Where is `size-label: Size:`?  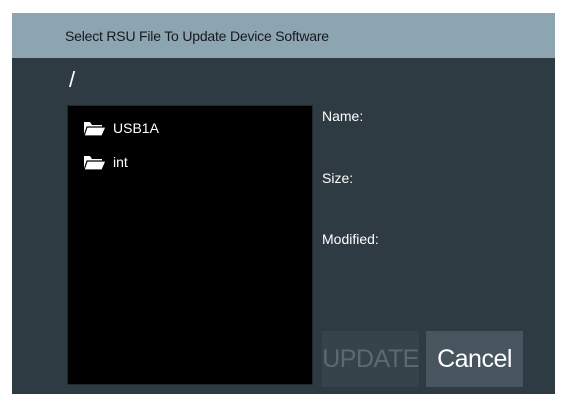
size-label: Size: is located at coordinates (338, 178).